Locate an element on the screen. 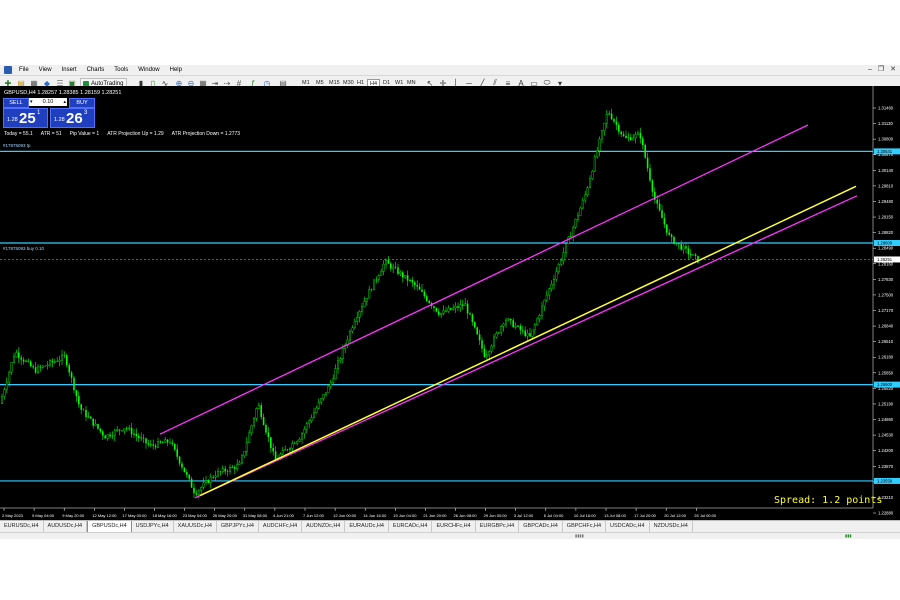  status-segment: ▮▮▮▮ is located at coordinates (579, 535).